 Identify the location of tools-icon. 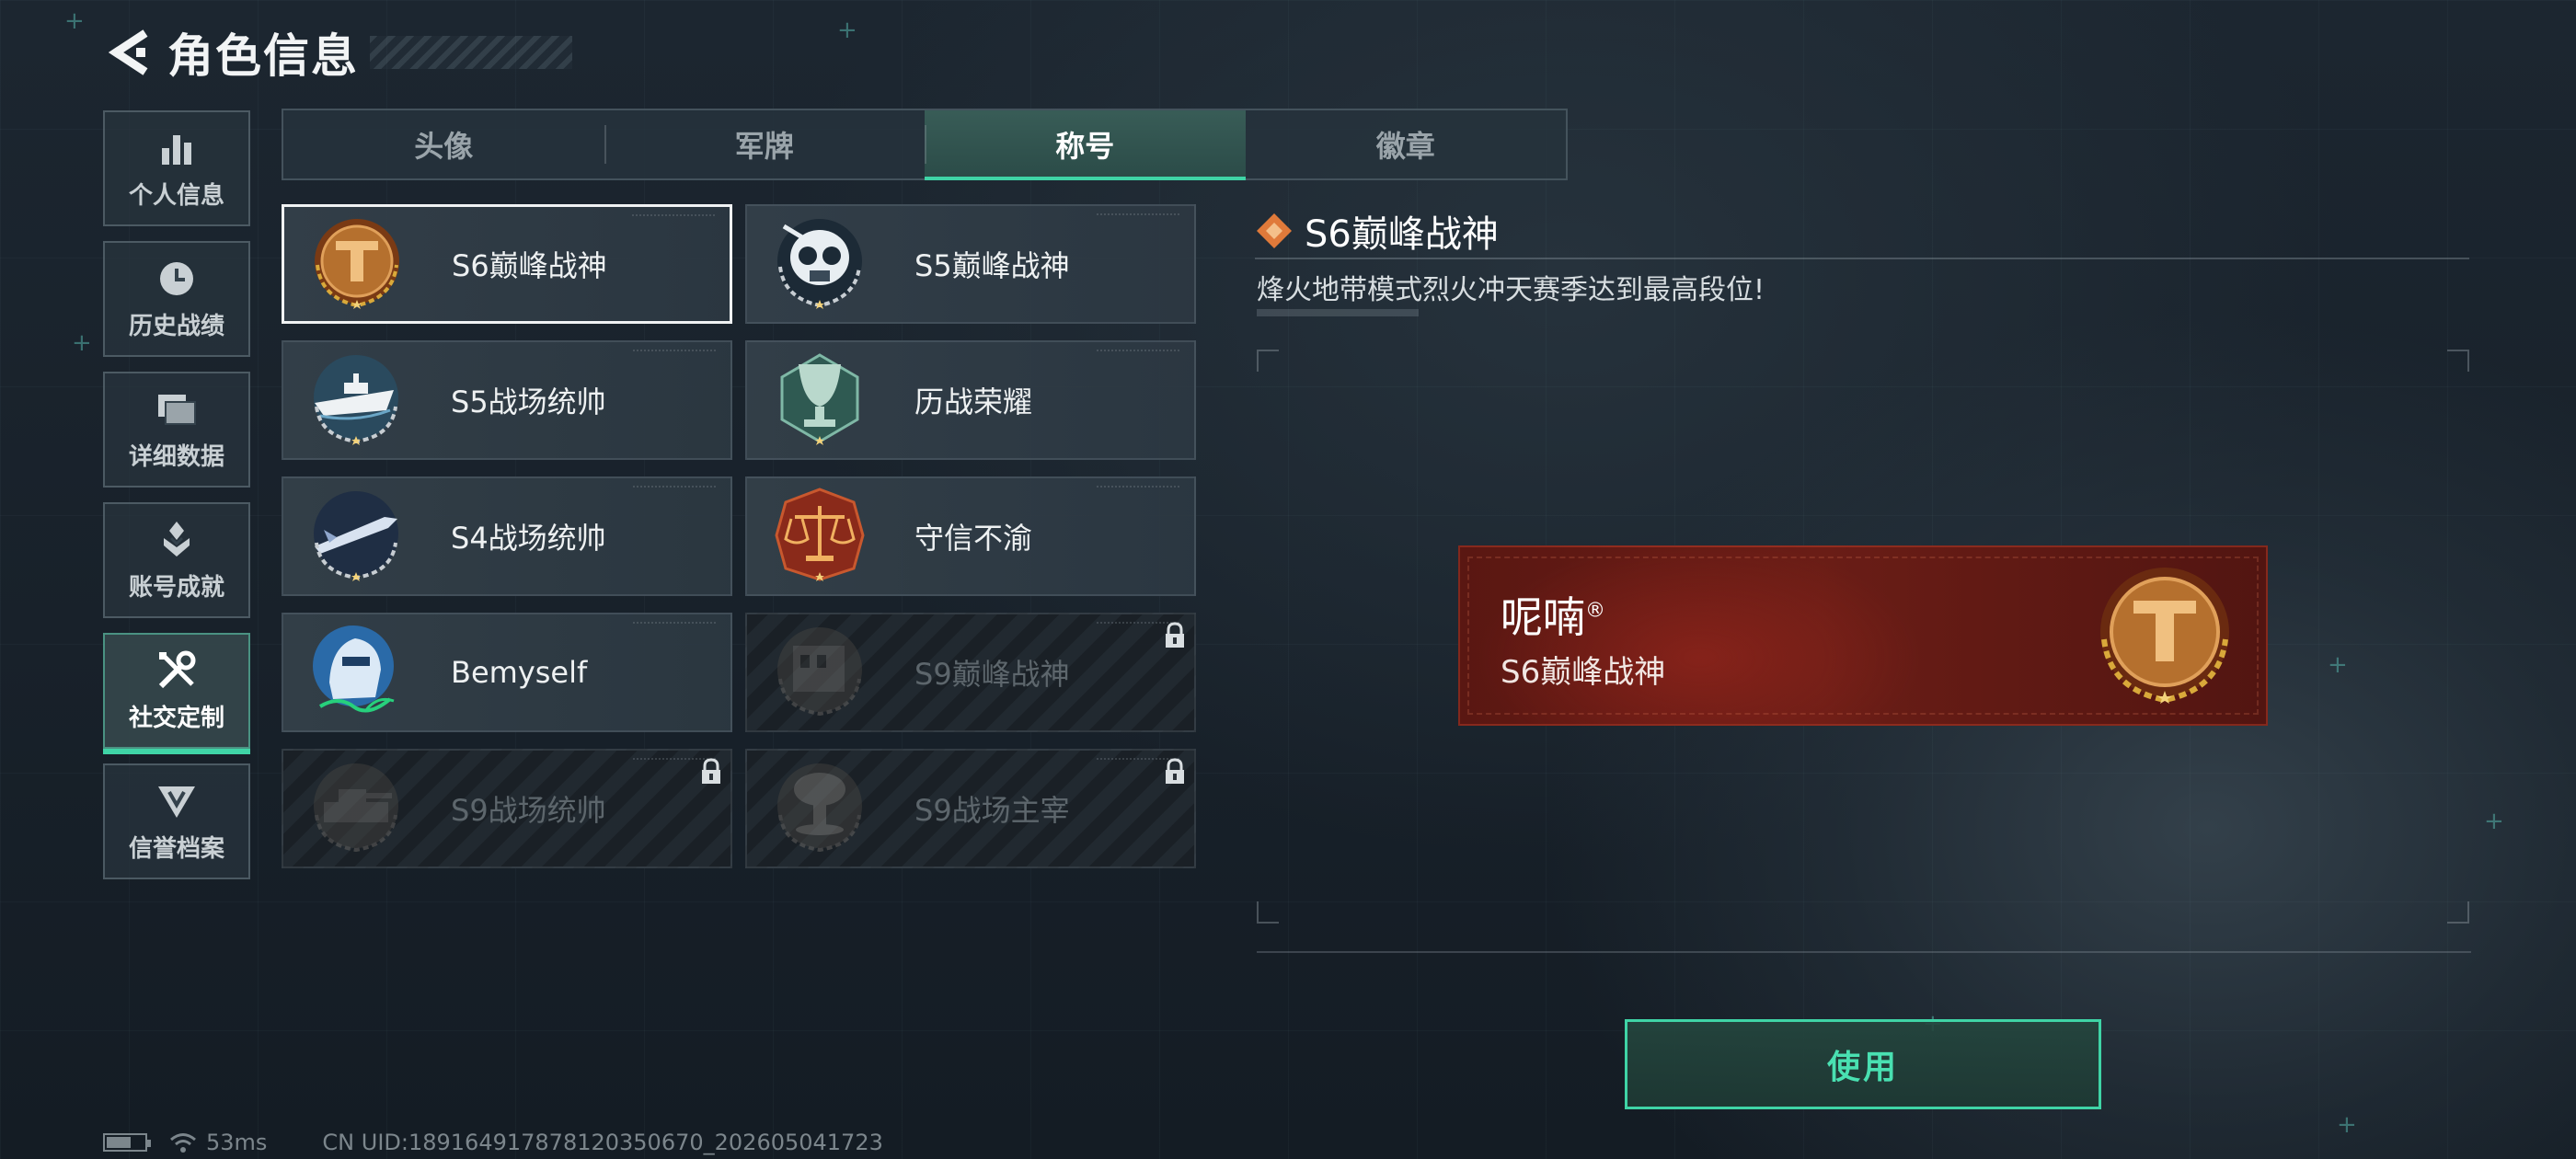
(176, 670).